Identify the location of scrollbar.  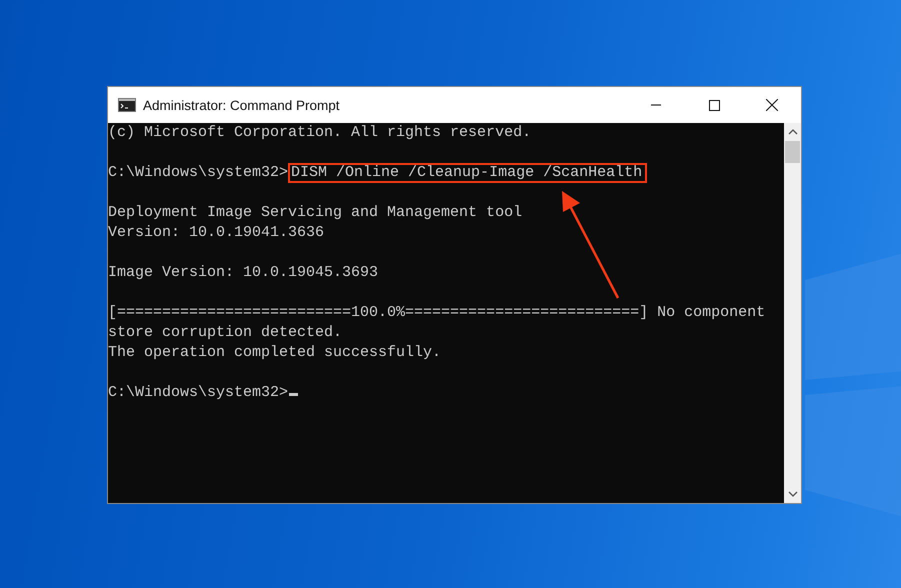
(792, 313).